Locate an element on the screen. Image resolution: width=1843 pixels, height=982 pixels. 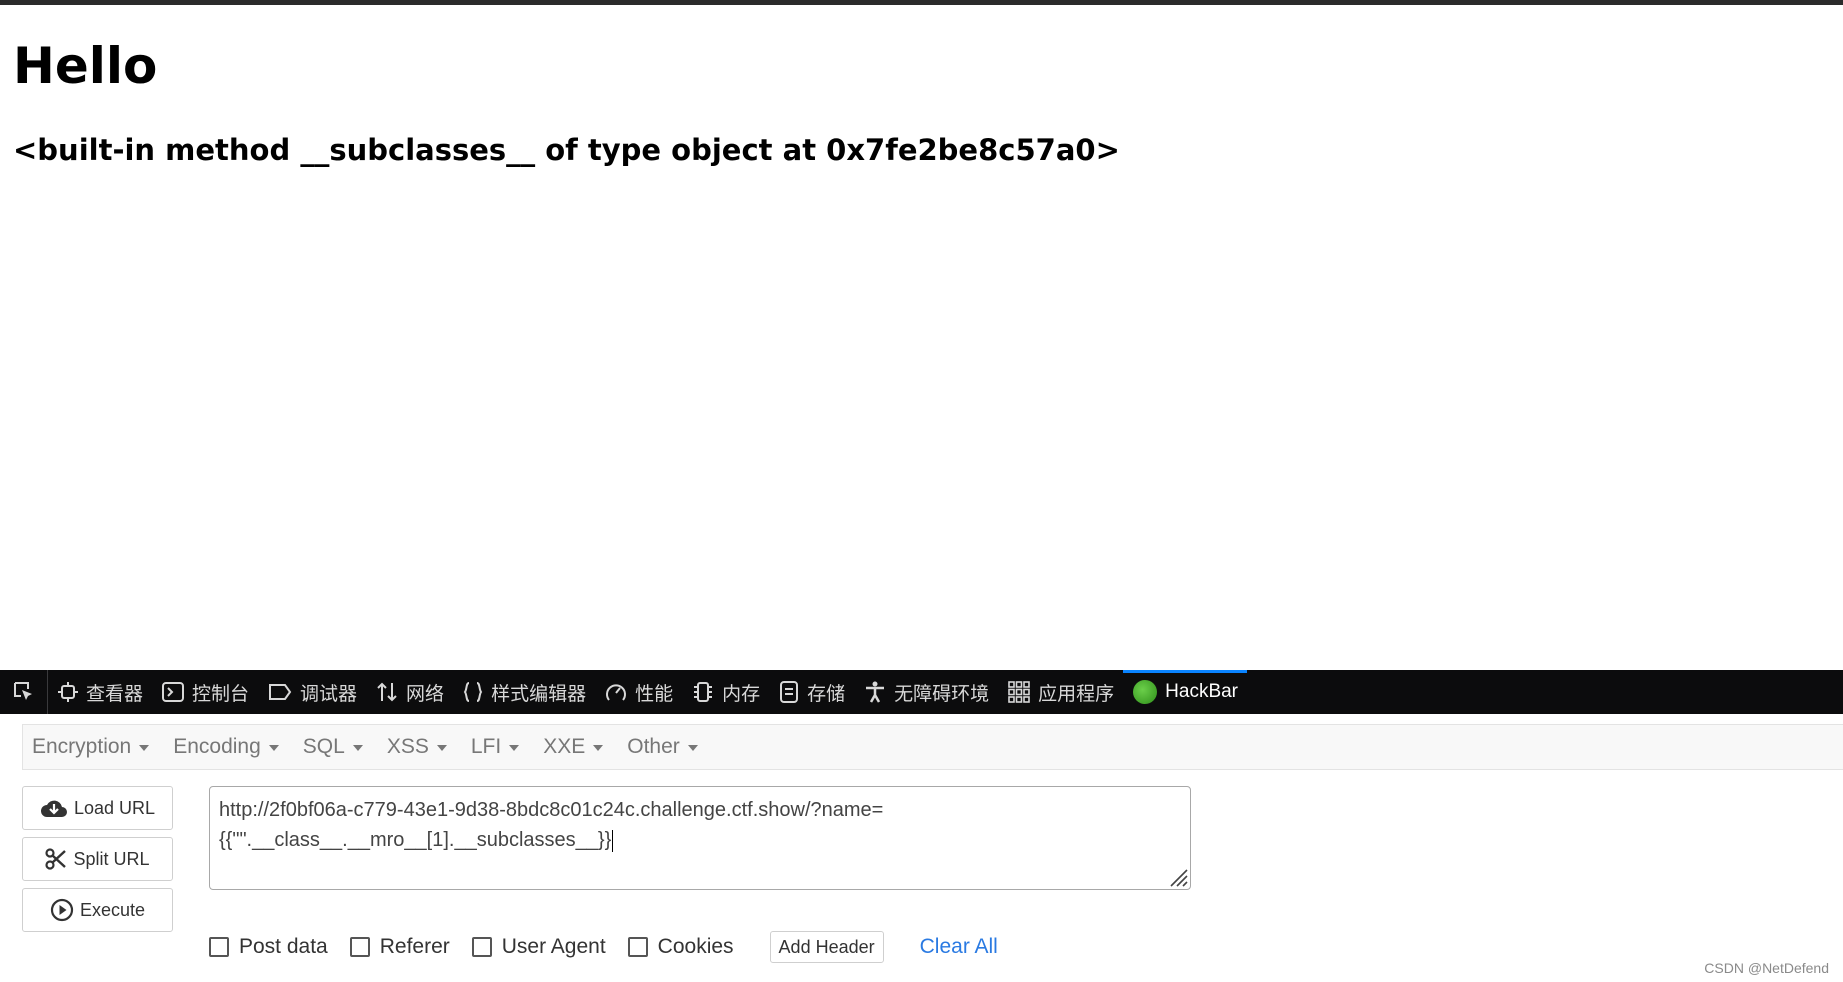
tab-label: 内存 is located at coordinates (741, 694).